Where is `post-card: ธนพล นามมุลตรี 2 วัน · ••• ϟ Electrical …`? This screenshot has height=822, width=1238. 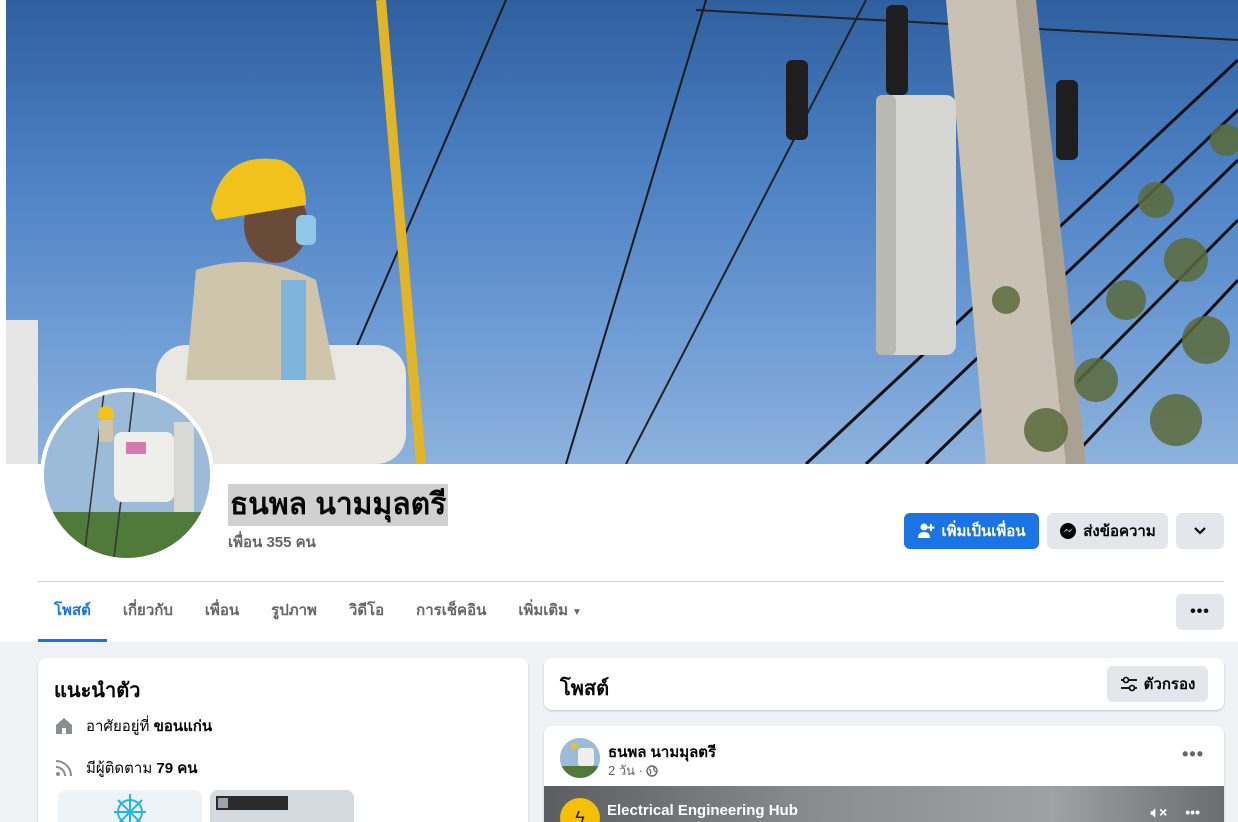 post-card: ธนพล นามมุลตรี 2 วัน · ••• ϟ Electrical … is located at coordinates (884, 774).